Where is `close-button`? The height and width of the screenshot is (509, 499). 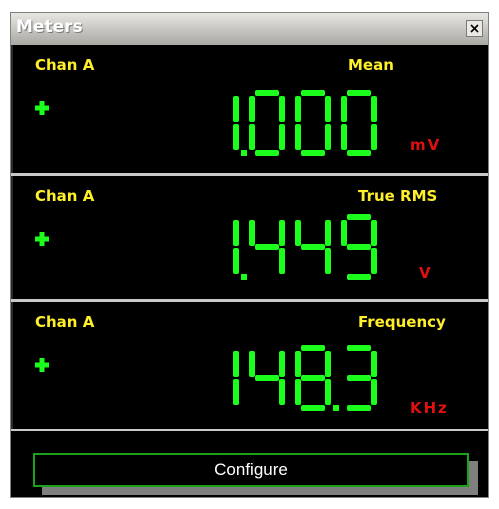 close-button is located at coordinates (474, 28).